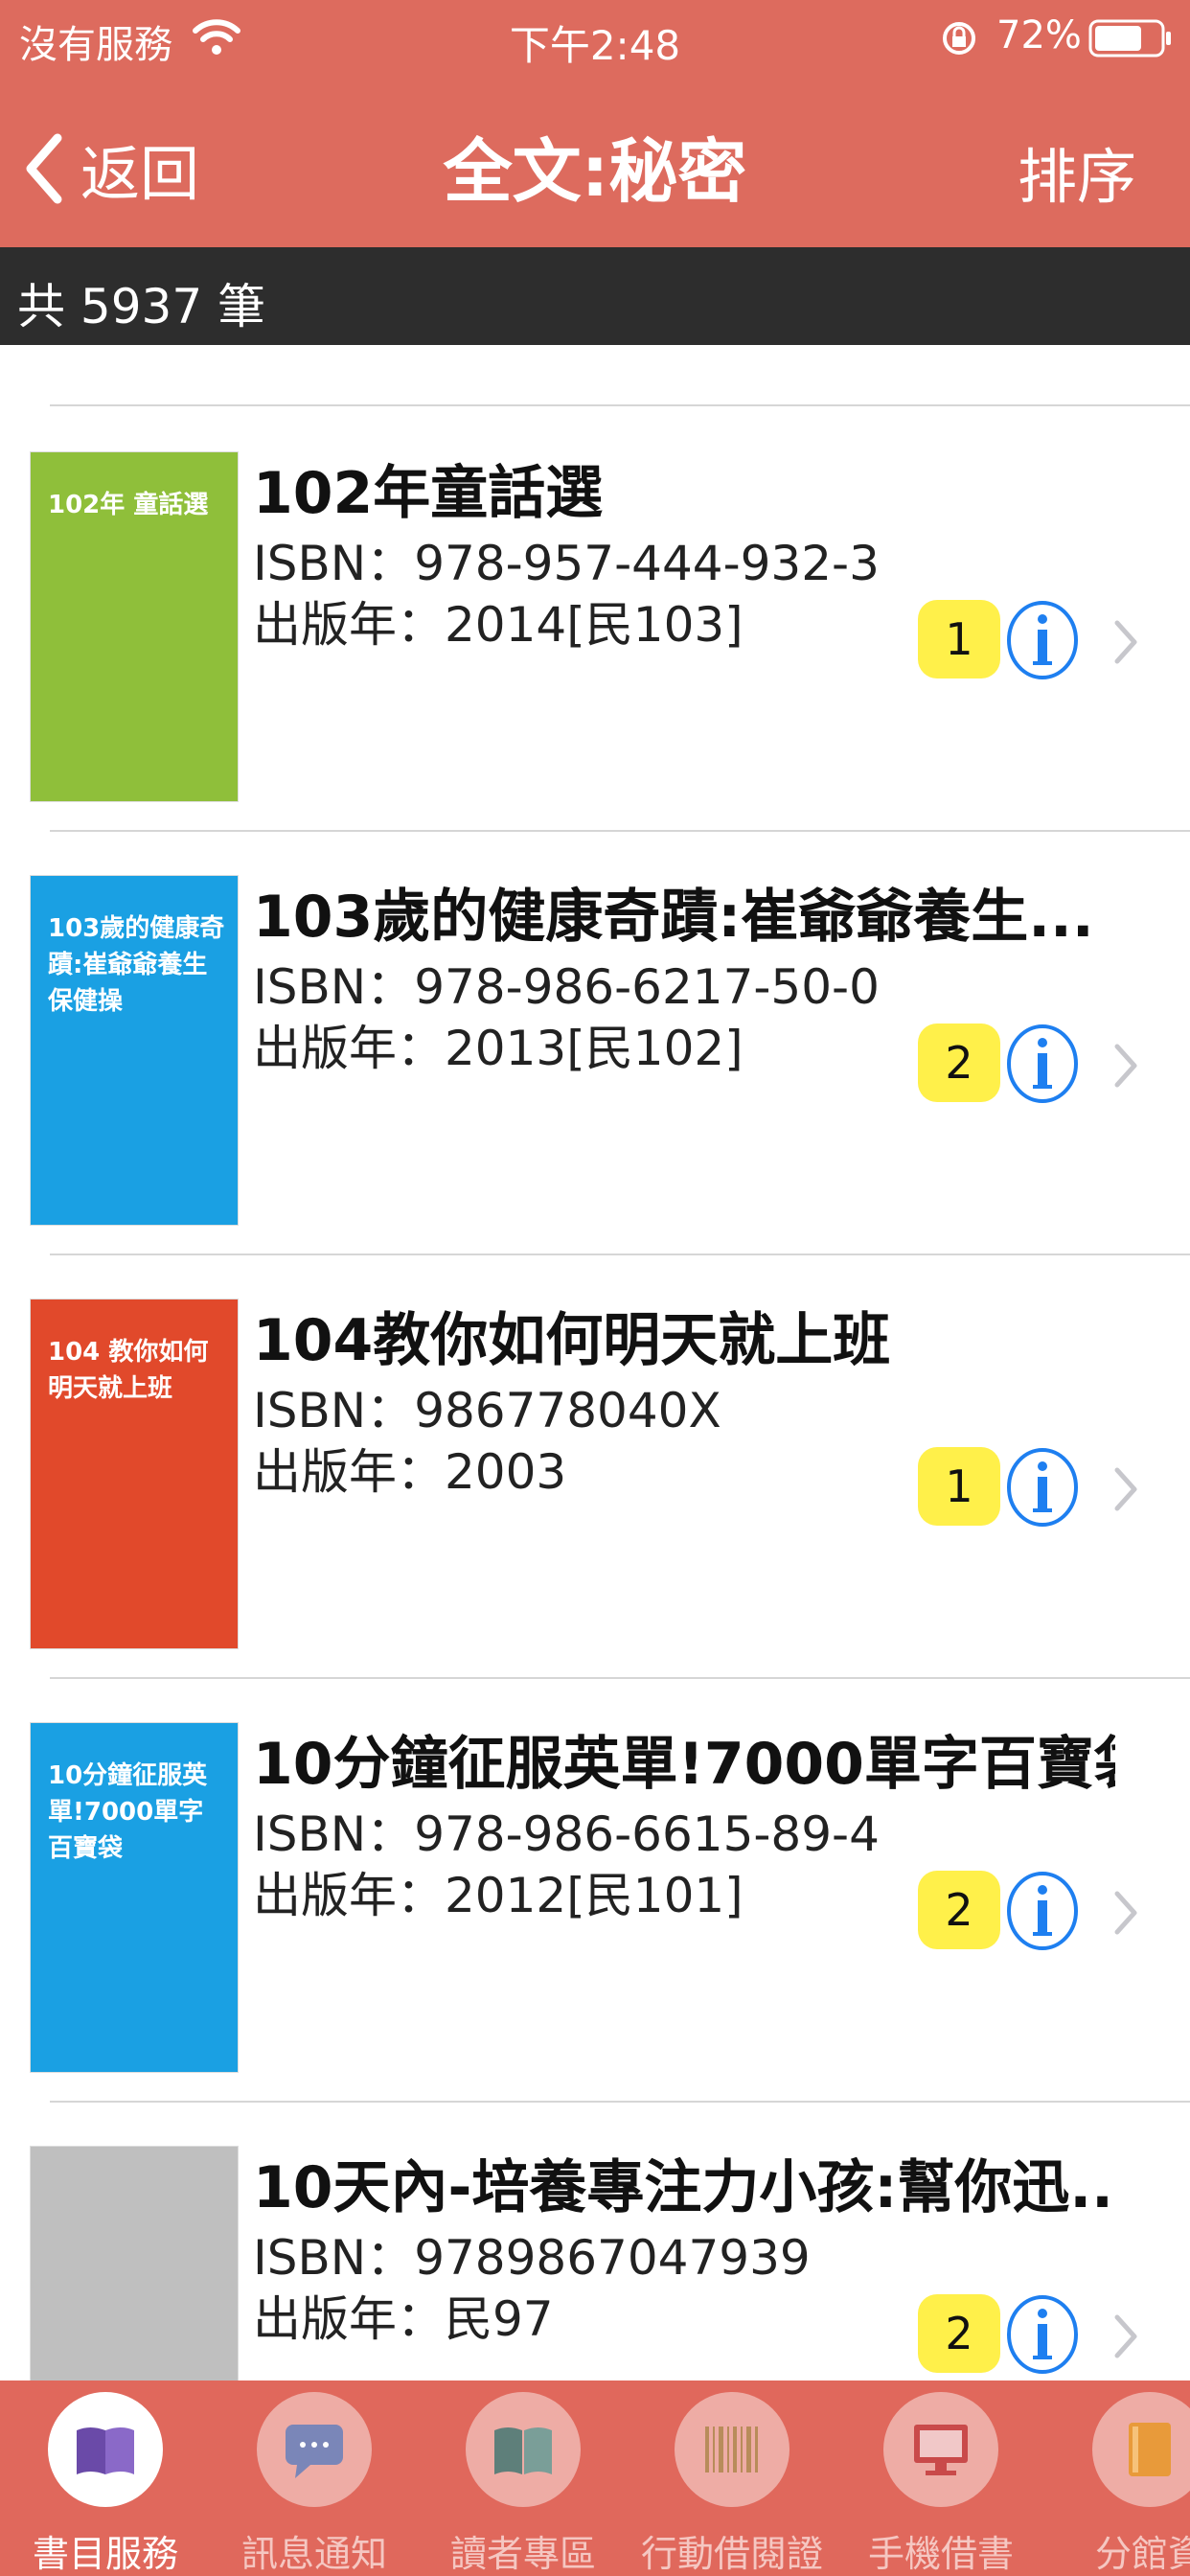 This screenshot has height=2576, width=1190. What do you see at coordinates (1130, 38) in the screenshot?
I see `battery-icon` at bounding box center [1130, 38].